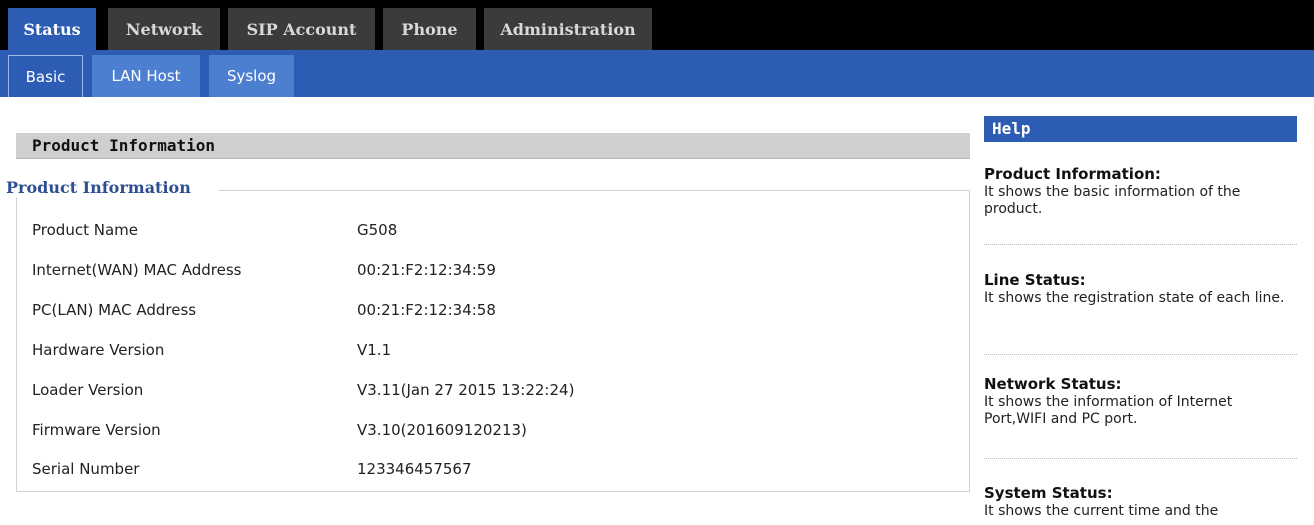  I want to click on subtab-basic: Basic, so click(45, 76).